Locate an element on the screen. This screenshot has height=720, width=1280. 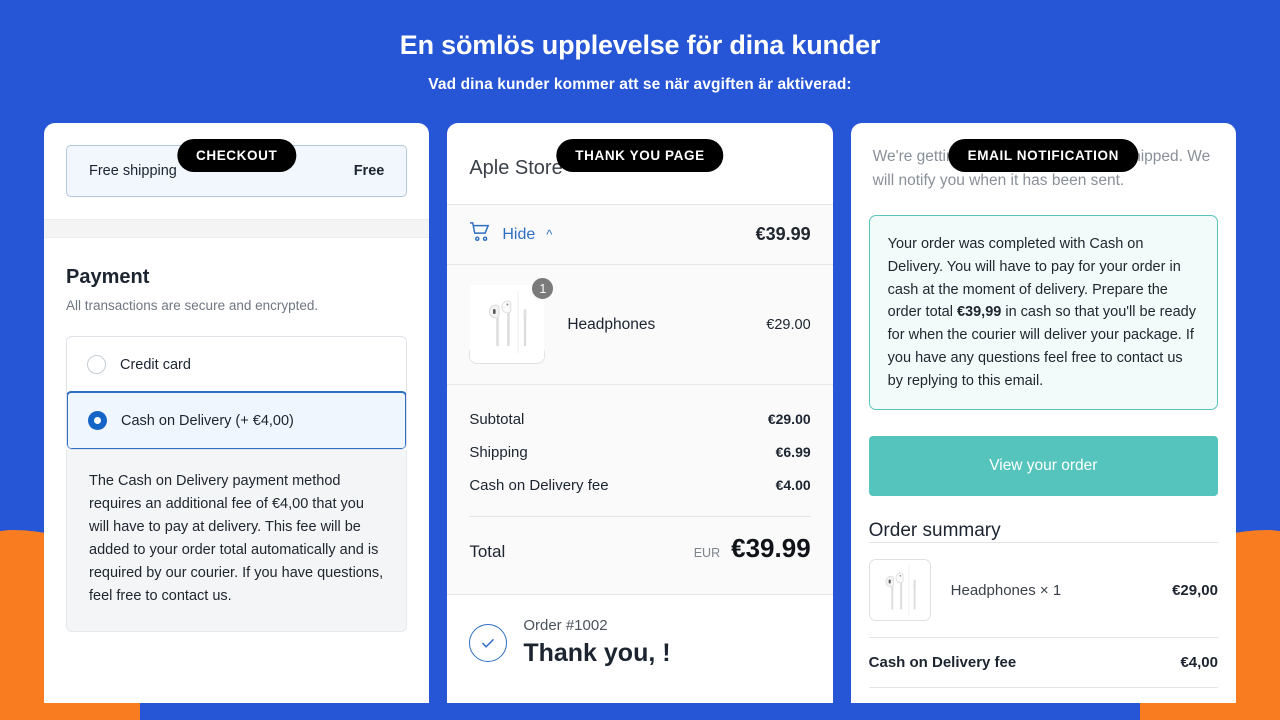
summary-row-product: Headphones × 1 €29,00 is located at coordinates (1043, 589).